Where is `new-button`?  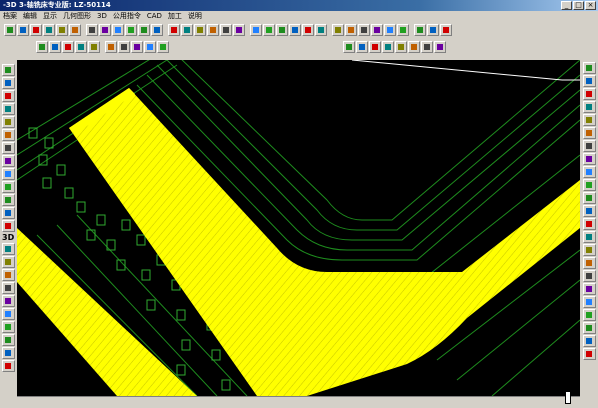 new-button is located at coordinates (42, 47).